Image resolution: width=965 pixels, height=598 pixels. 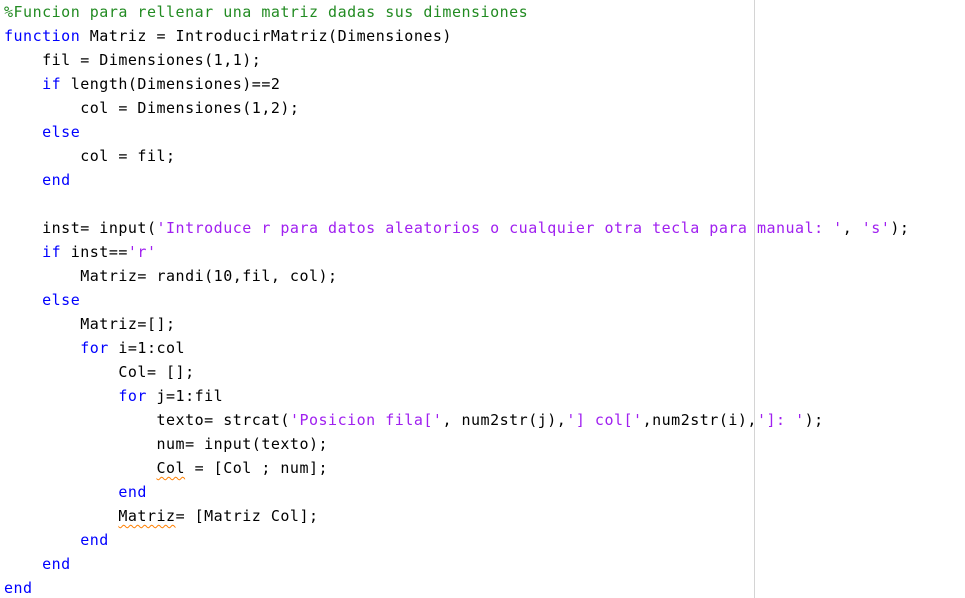 What do you see at coordinates (604, 420) in the screenshot?
I see `code-string: '] col['` at bounding box center [604, 420].